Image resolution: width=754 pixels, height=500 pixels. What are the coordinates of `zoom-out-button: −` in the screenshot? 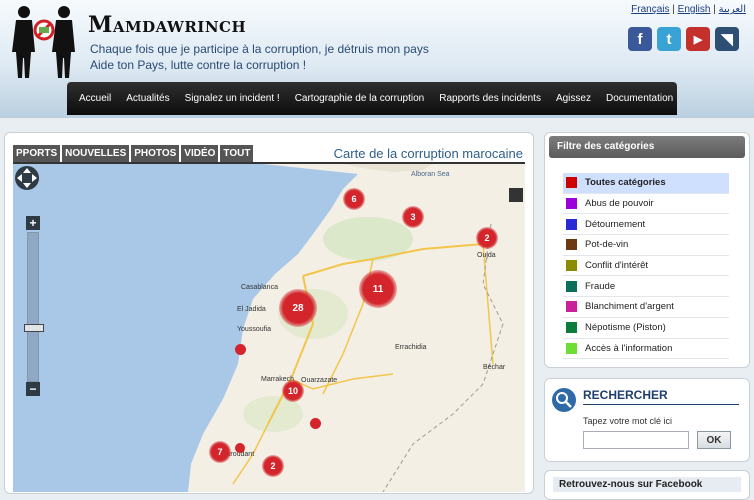 It's located at (33, 389).